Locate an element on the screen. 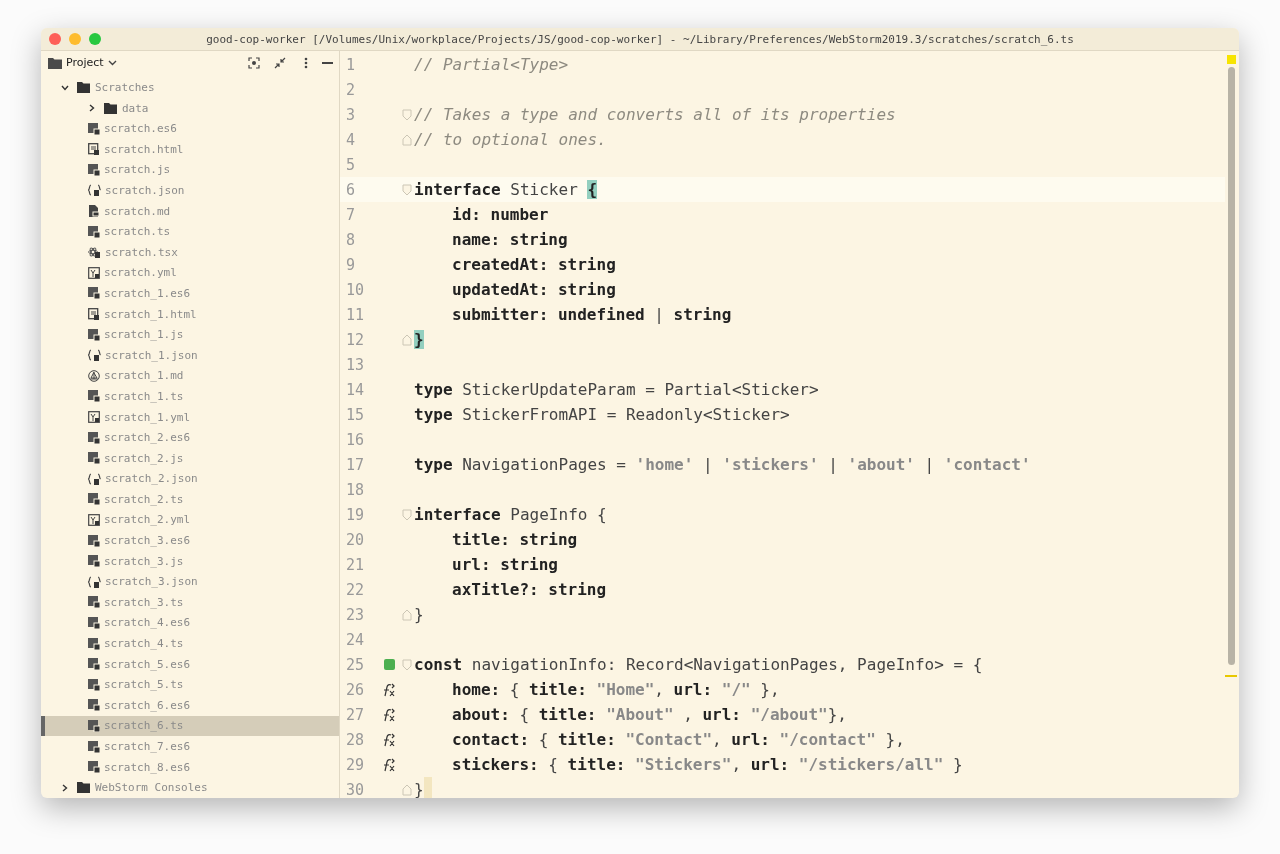 The width and height of the screenshot is (1280, 854). more-icon is located at coordinates (306, 62).